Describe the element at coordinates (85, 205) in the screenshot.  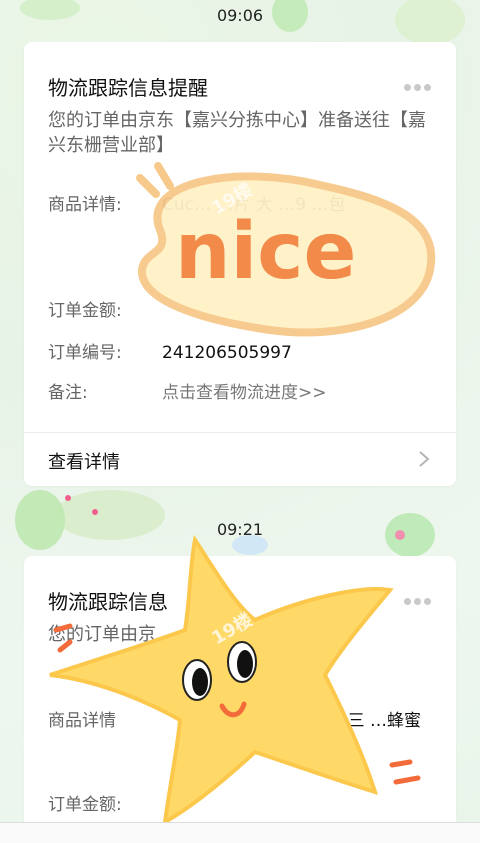
I see `goods-label: 商品详情:` at that location.